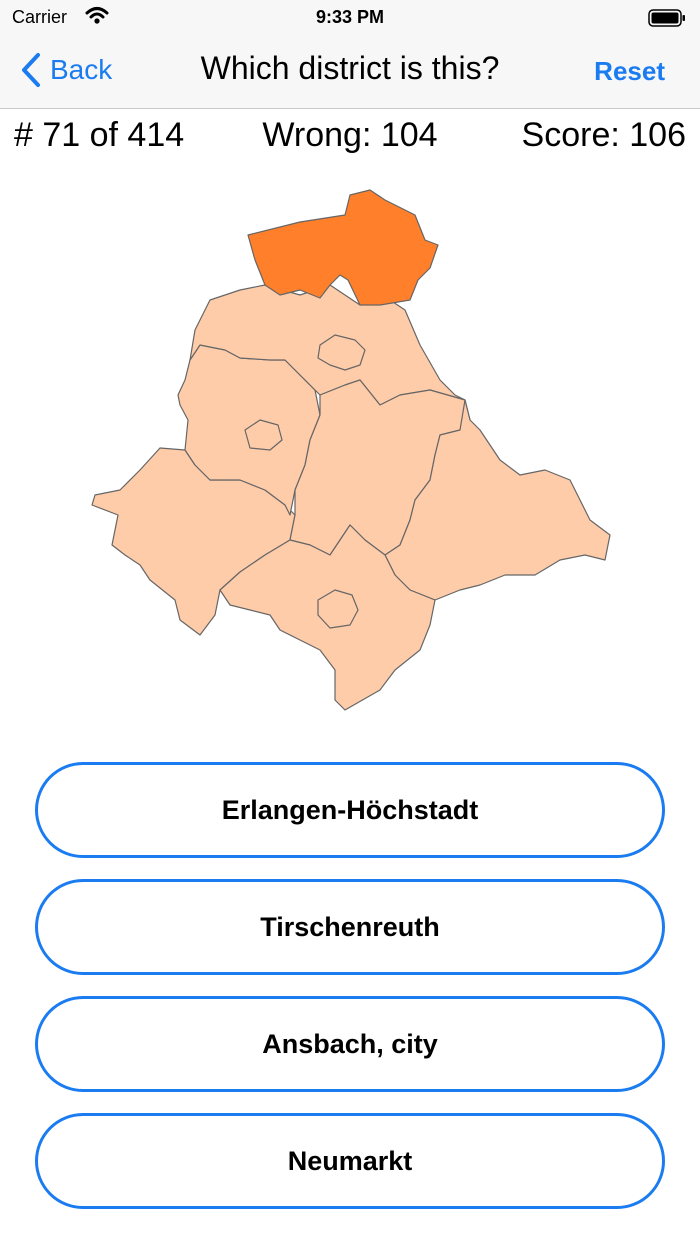 Image resolution: width=700 pixels, height=1244 pixels. What do you see at coordinates (350, 927) in the screenshot?
I see `answer-button-2: Tirschenreuth` at bounding box center [350, 927].